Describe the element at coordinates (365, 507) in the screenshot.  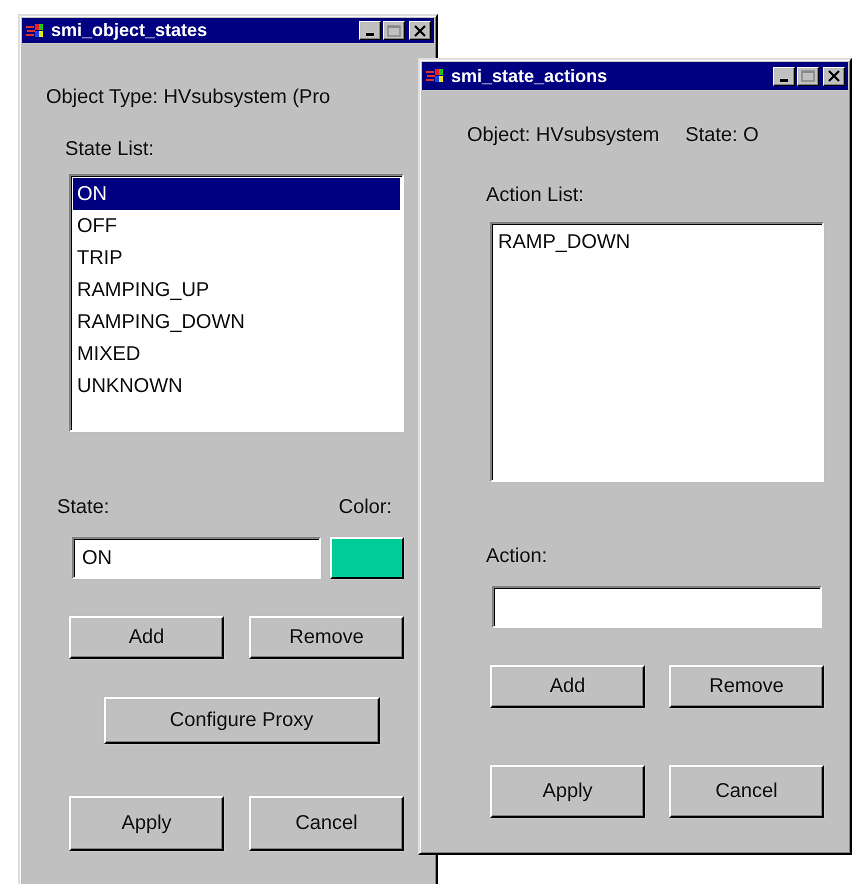
I see `field-label: Color:` at that location.